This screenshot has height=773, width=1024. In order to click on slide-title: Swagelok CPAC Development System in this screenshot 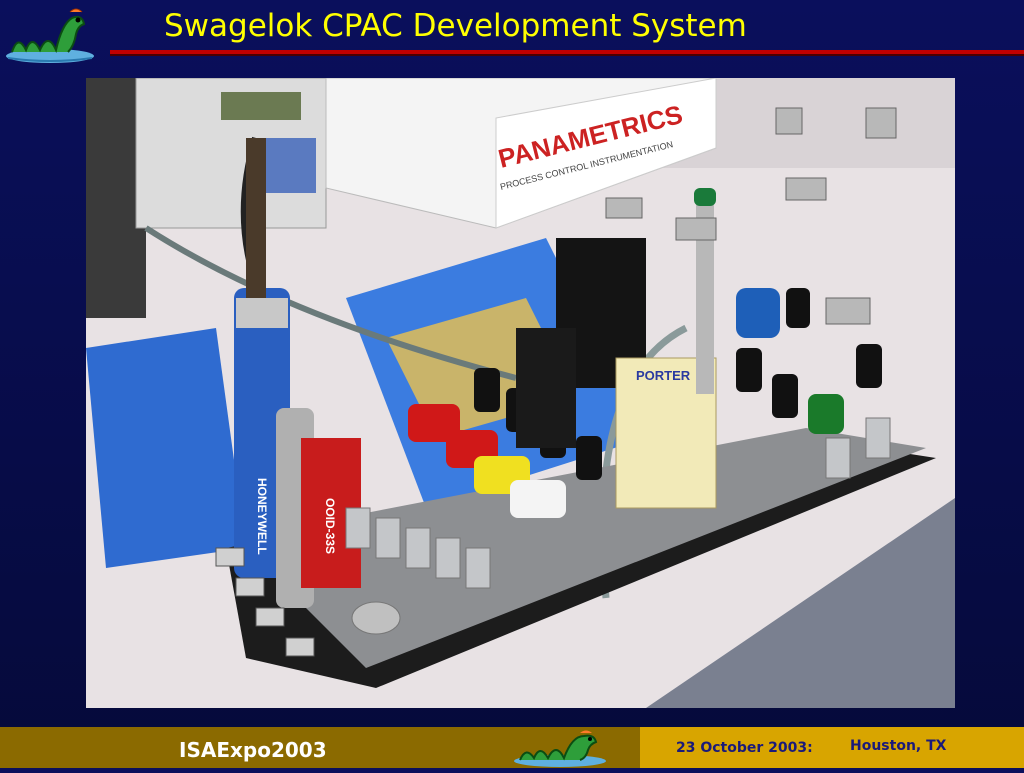, I will do `click(455, 26)`.